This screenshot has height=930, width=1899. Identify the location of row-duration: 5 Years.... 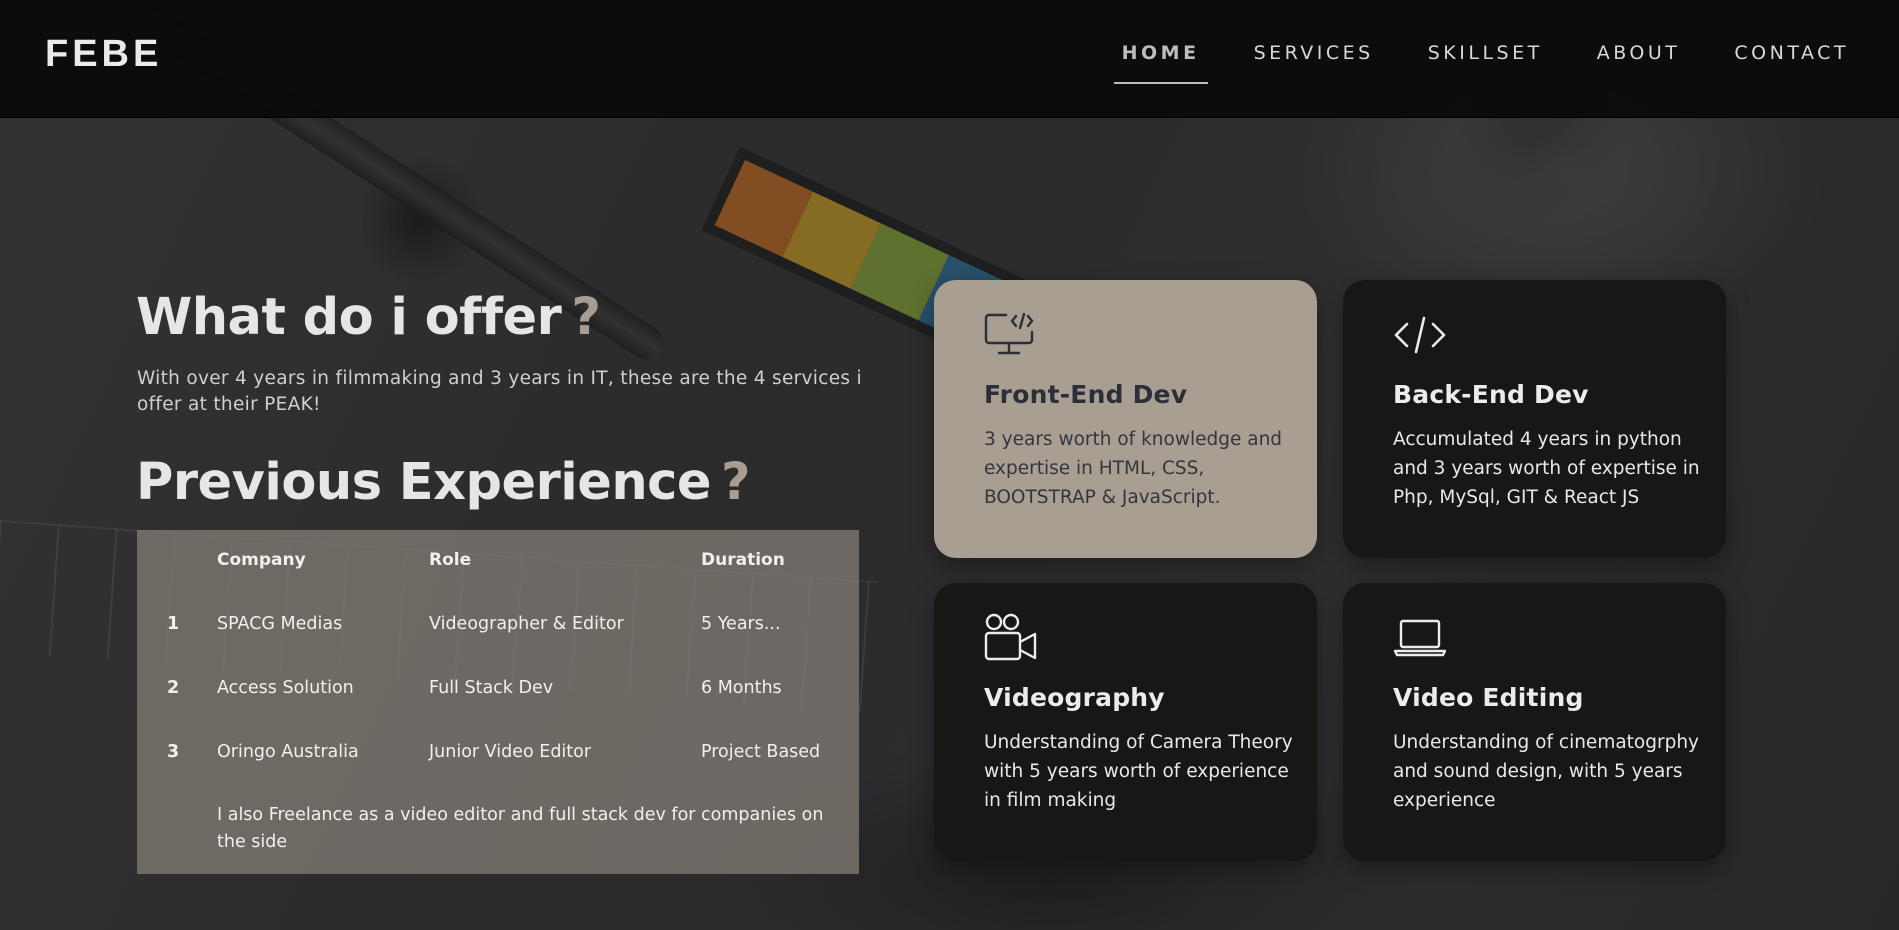
(741, 624).